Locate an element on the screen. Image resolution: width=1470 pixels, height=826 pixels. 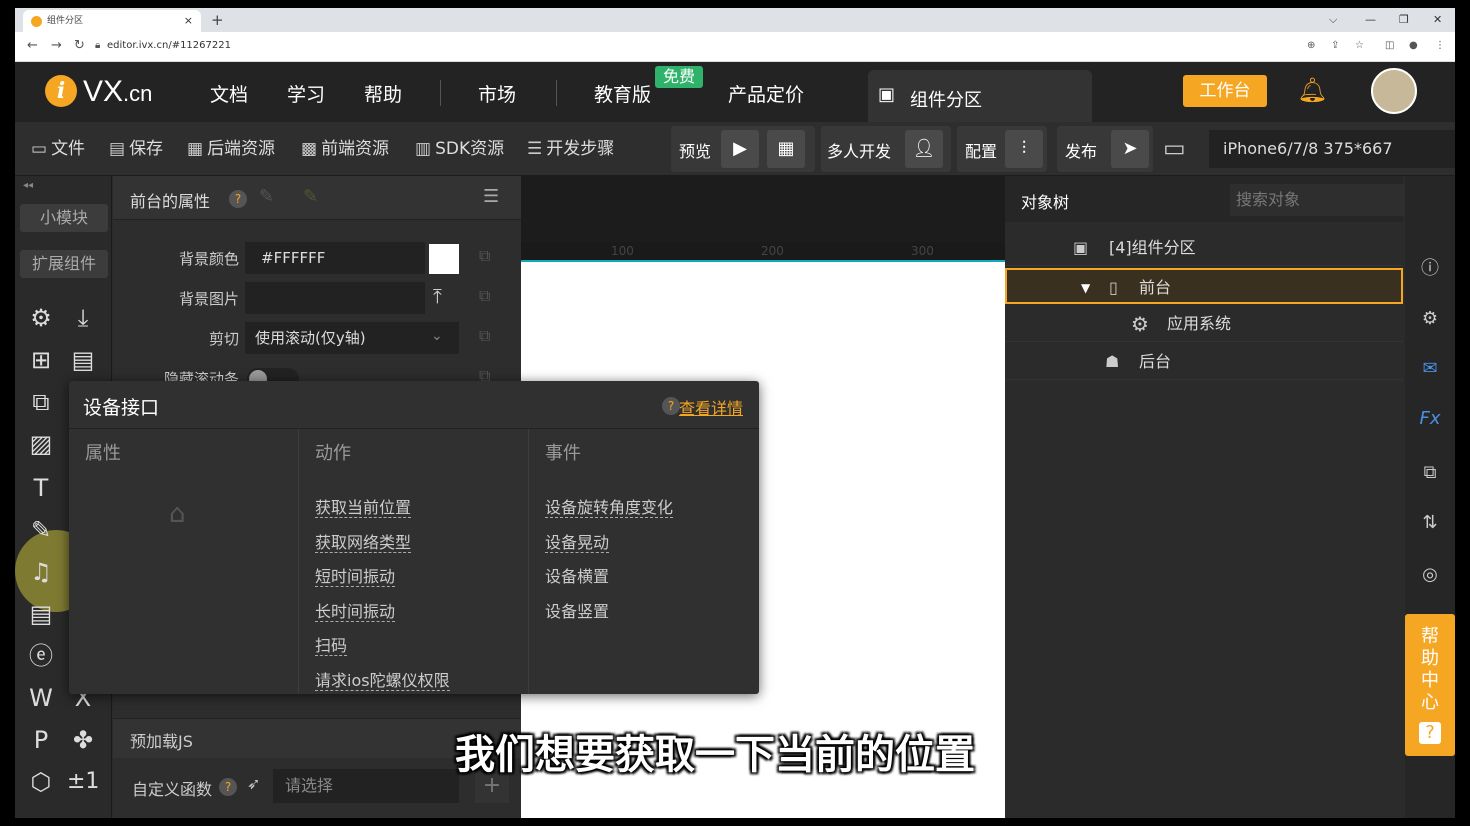
nav-help: 帮助 is located at coordinates (383, 95).